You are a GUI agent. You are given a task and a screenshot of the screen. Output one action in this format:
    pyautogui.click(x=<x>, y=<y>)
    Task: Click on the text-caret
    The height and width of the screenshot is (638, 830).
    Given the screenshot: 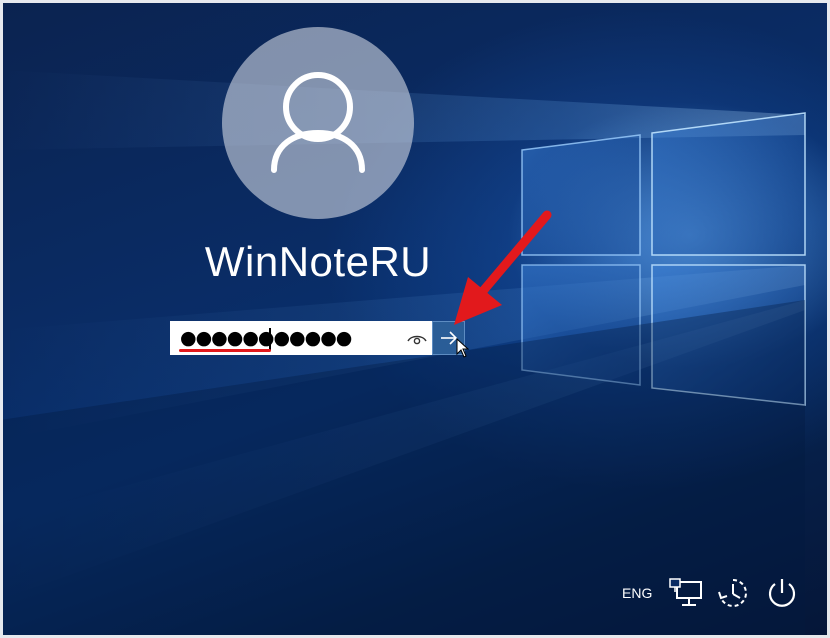 What is the action you would take?
    pyautogui.click(x=270, y=339)
    